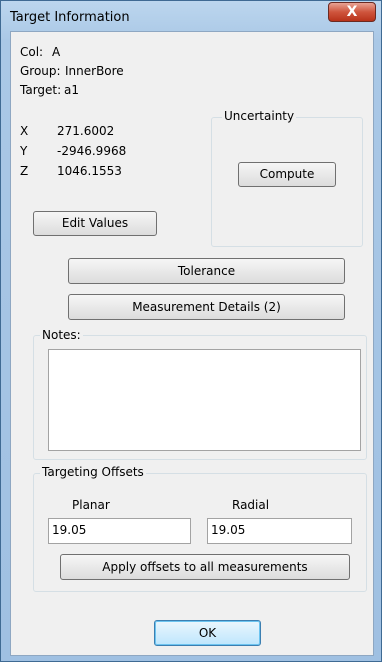  Describe the element at coordinates (41, 90) in the screenshot. I see `target-label: Target:` at that location.